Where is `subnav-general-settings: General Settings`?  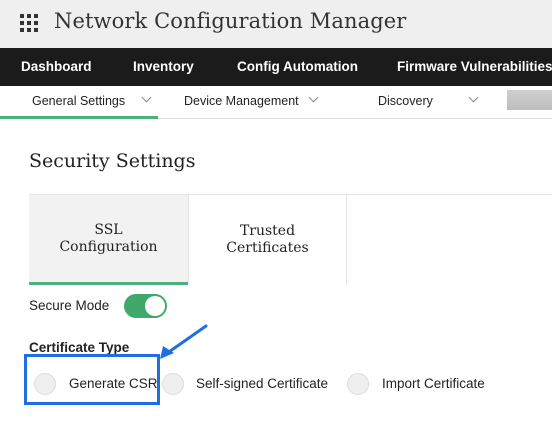
subnav-general-settings: General Settings is located at coordinates (78, 102).